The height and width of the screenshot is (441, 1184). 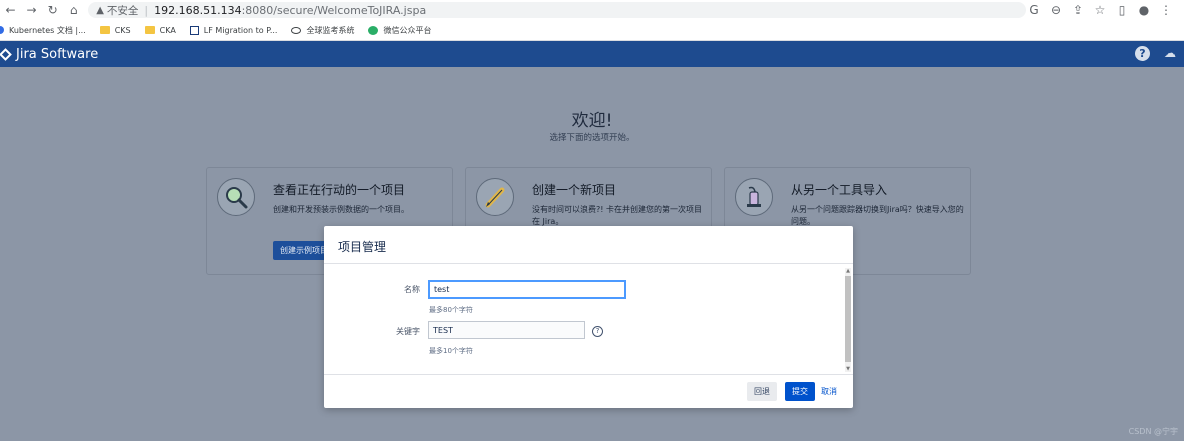 I want to click on magnifier-icon, so click(x=236, y=197).